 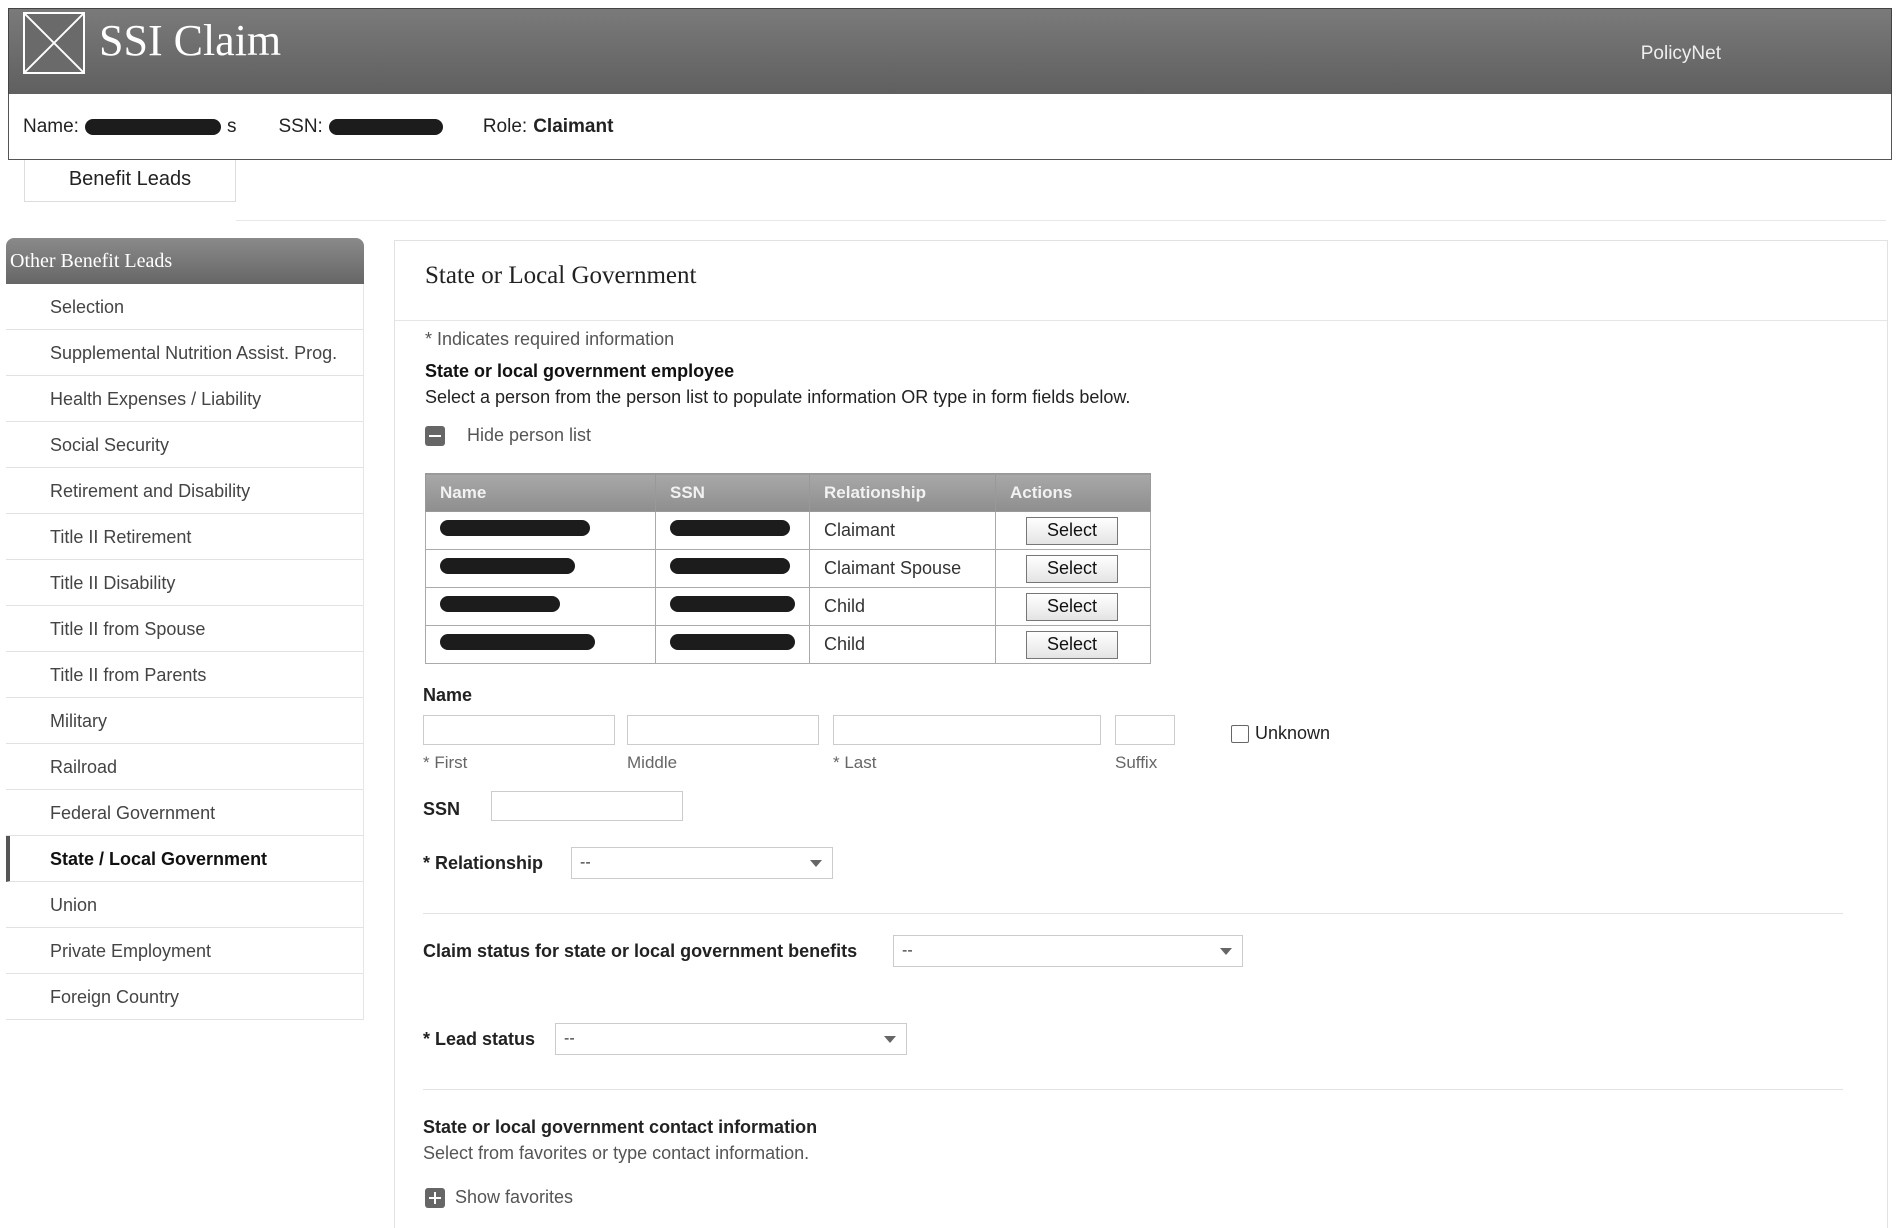 I want to click on unknown-checkbox, so click(x=1240, y=734).